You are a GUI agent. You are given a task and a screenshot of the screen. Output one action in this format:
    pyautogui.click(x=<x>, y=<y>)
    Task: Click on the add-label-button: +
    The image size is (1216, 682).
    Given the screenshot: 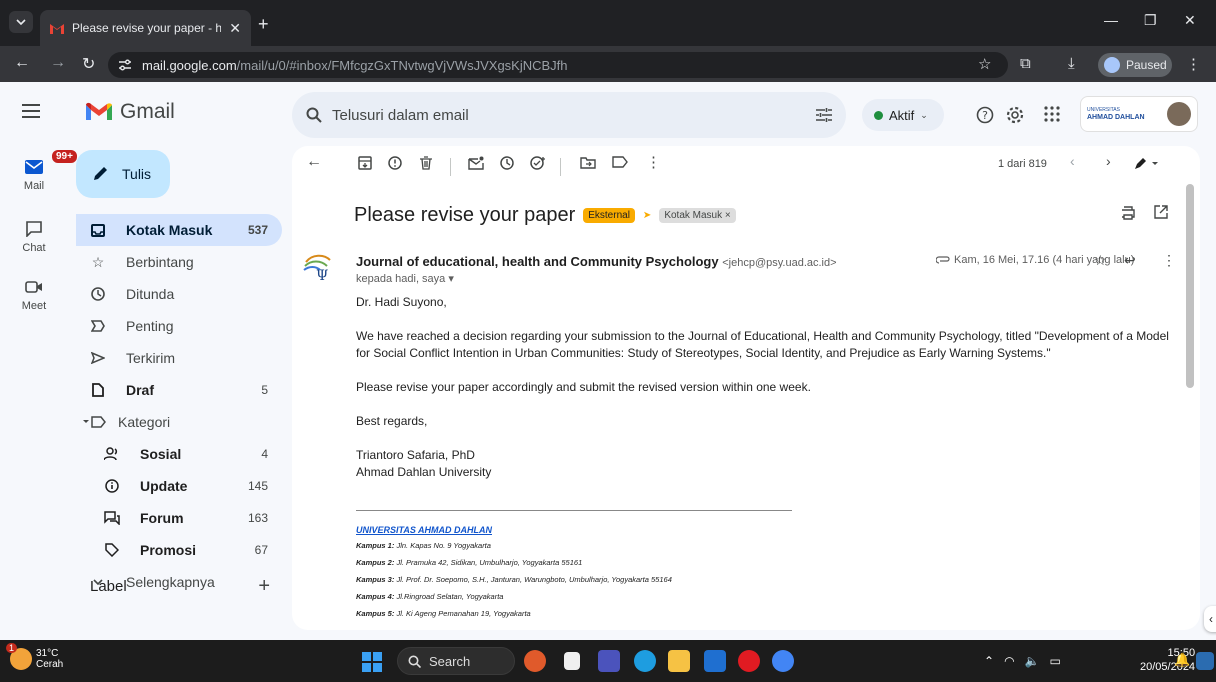 What is the action you would take?
    pyautogui.click(x=264, y=586)
    